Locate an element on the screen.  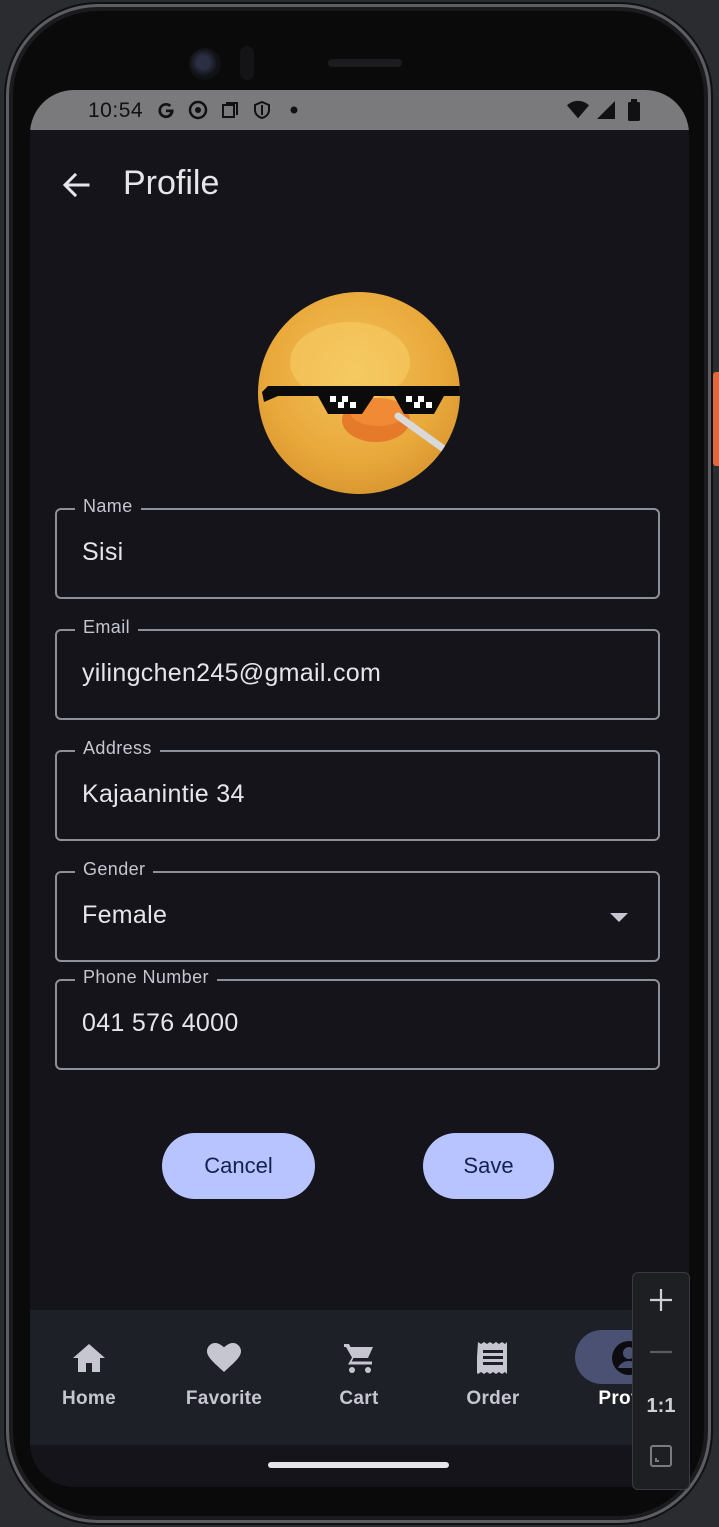
address-label: Address is located at coordinates (117, 748).